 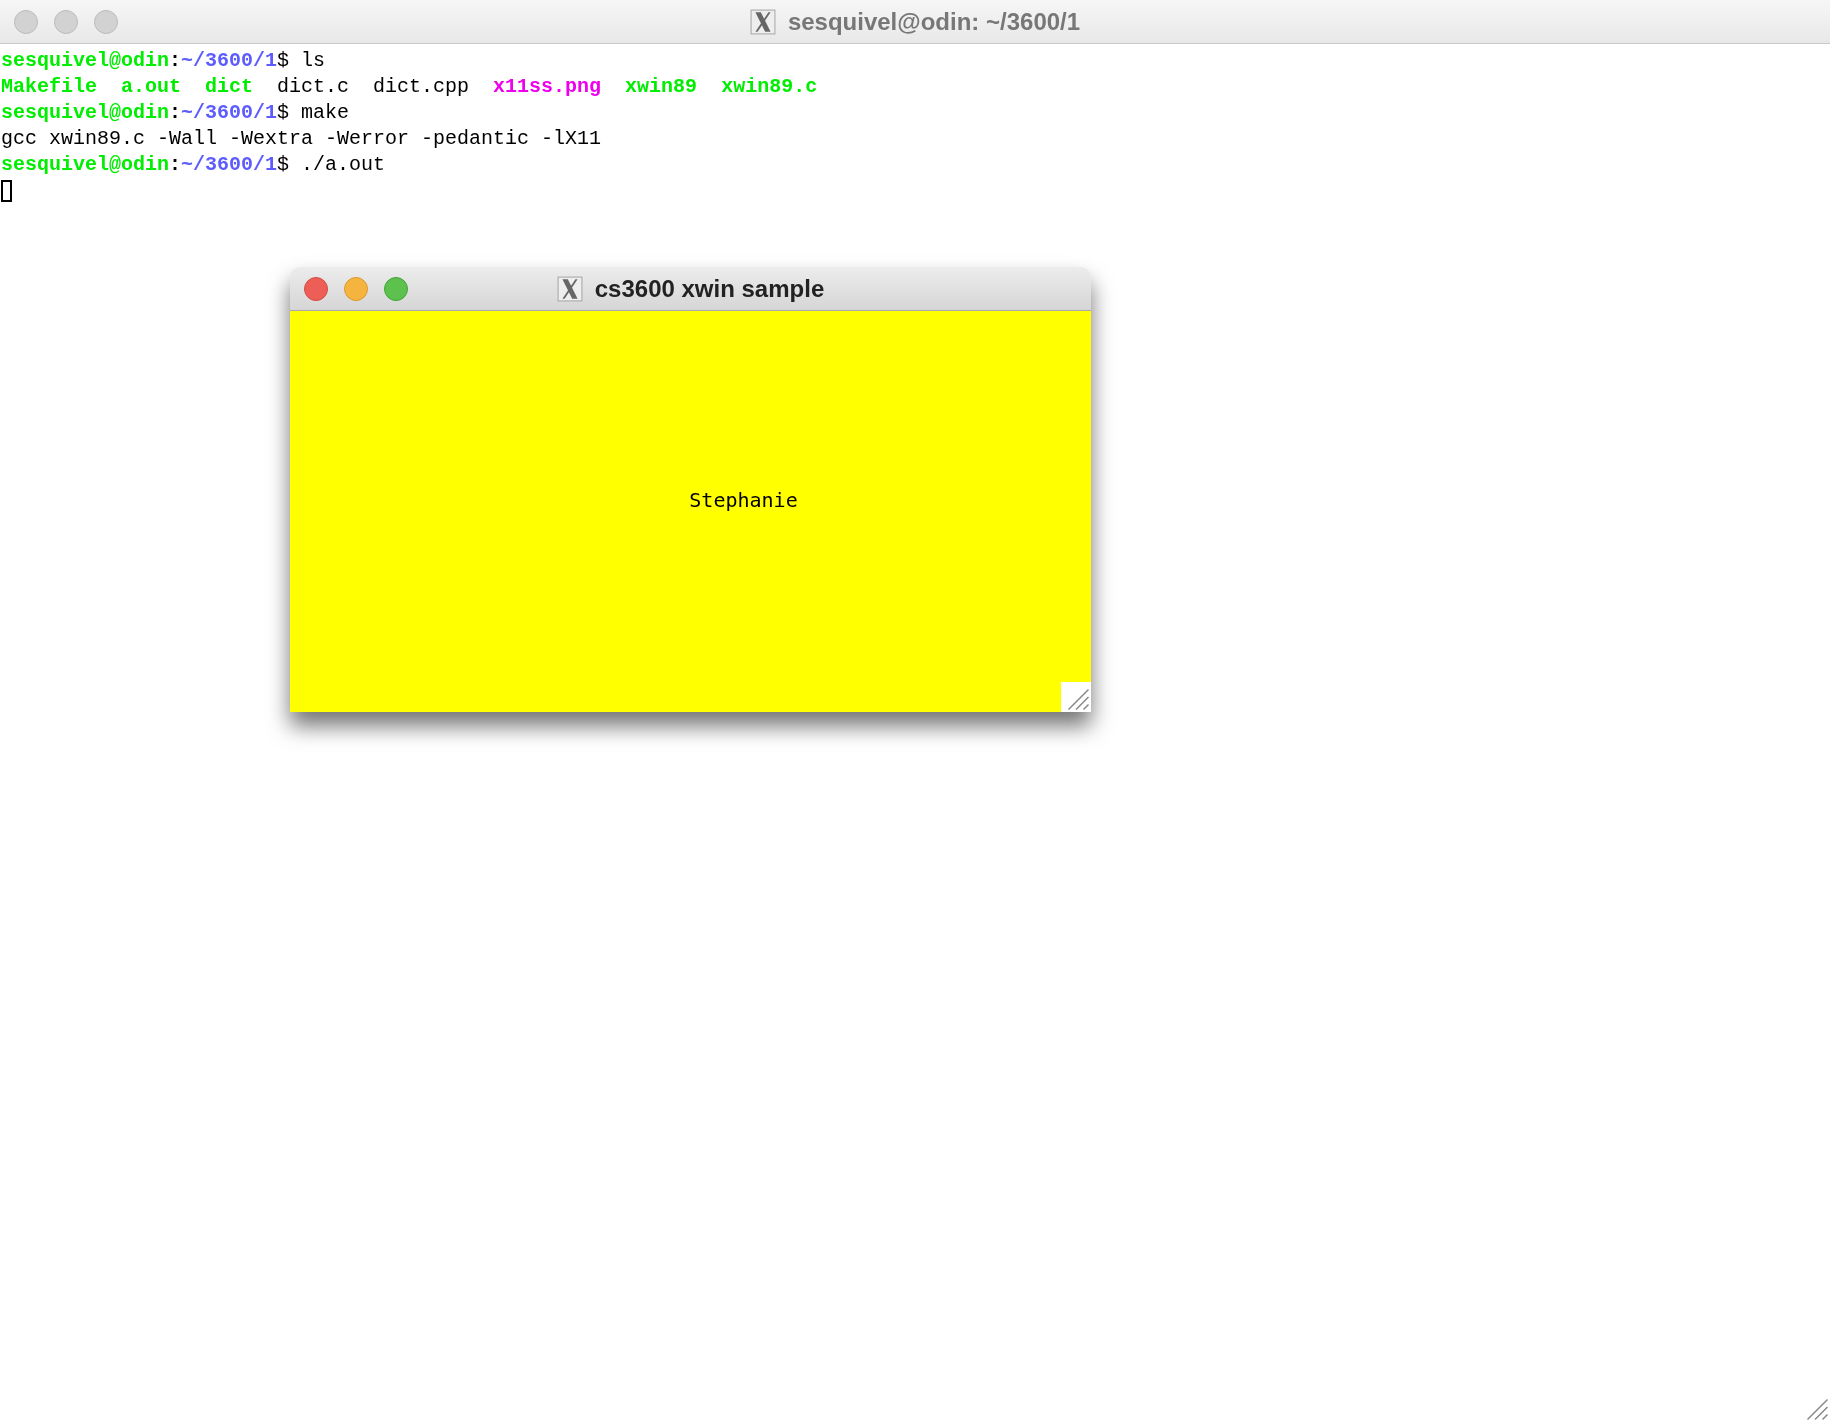 I want to click on file-name: a.out, so click(x=151, y=87).